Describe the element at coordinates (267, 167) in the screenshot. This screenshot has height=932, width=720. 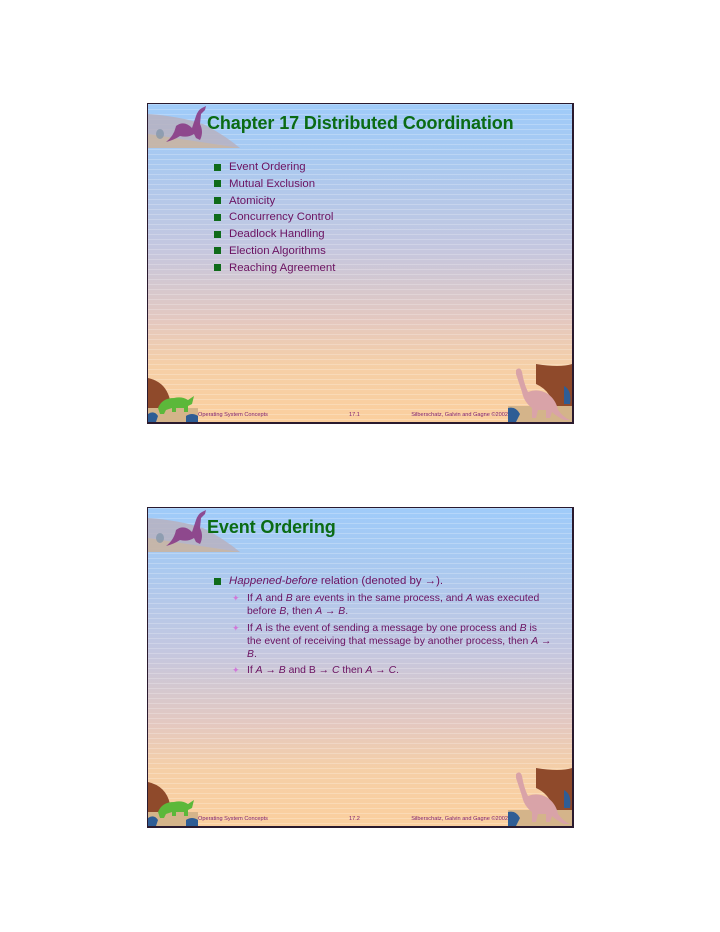
I see `bullet-text: Event Ordering` at that location.